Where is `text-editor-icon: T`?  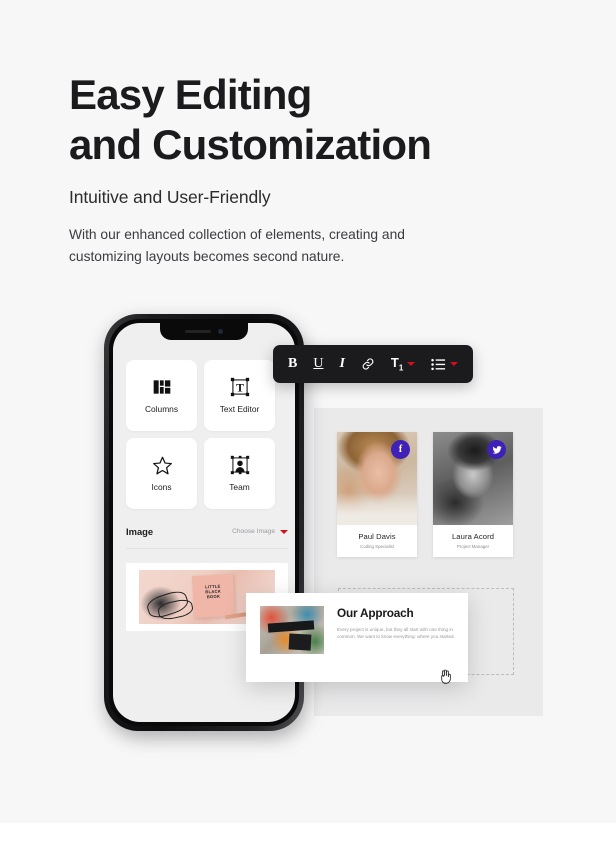 text-editor-icon: T is located at coordinates (240, 387).